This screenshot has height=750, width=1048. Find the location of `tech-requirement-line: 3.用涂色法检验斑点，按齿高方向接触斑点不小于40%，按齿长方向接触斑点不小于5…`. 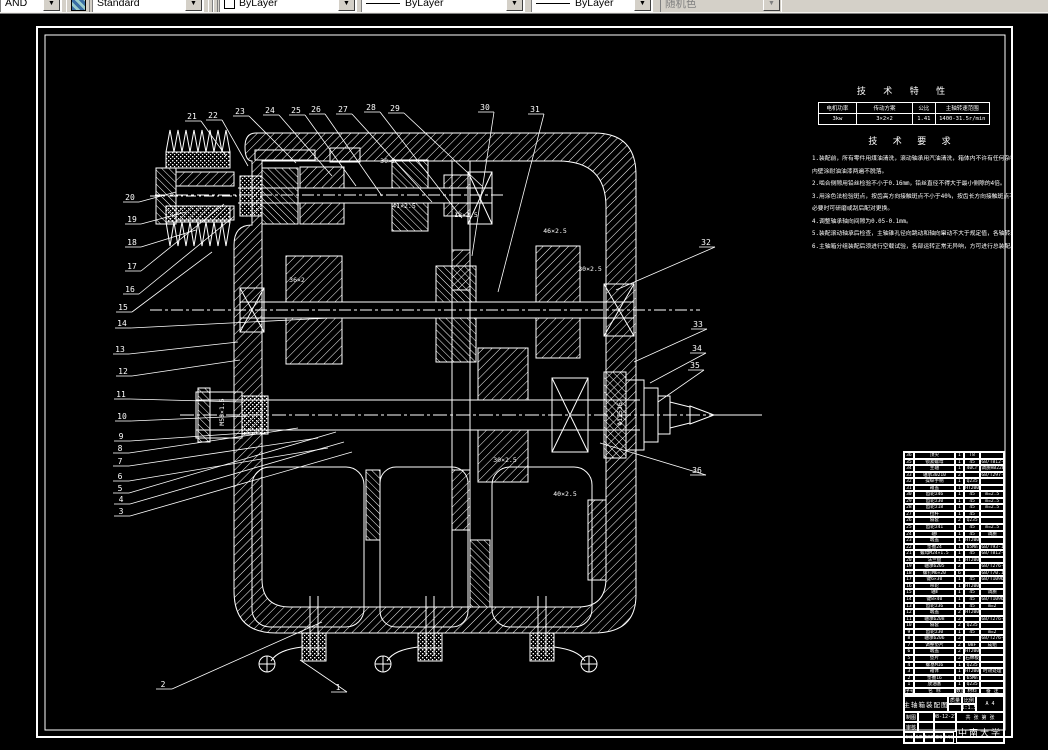

tech-requirement-line: 3.用涂色法检验斑点，按齿高方向接触斑点不小于40%，按齿长方向接触斑点不小于5… is located at coordinates (912, 196).